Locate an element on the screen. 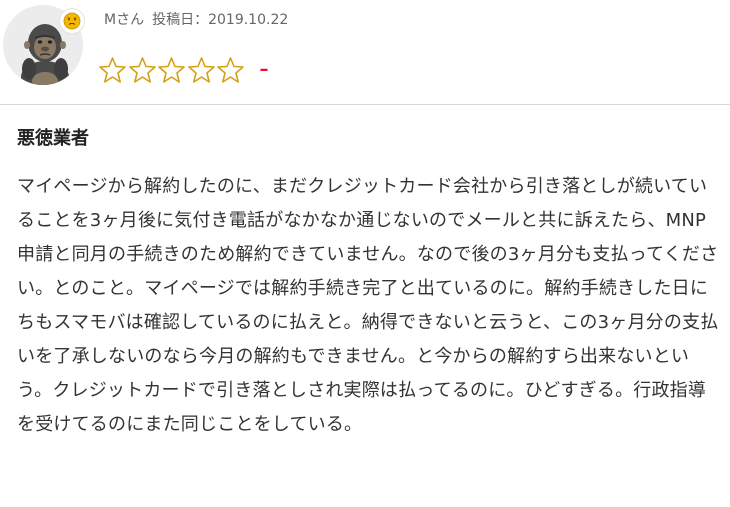  rating-score: – is located at coordinates (264, 69).